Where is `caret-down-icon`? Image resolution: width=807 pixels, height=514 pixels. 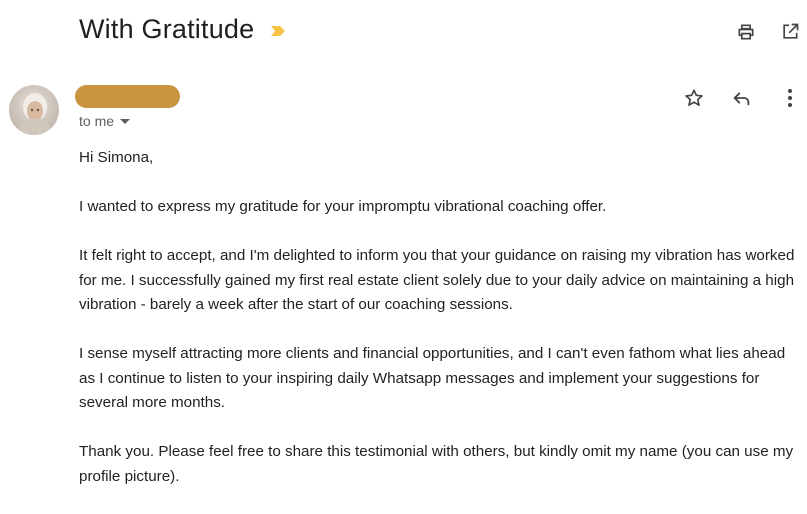 caret-down-icon is located at coordinates (125, 121).